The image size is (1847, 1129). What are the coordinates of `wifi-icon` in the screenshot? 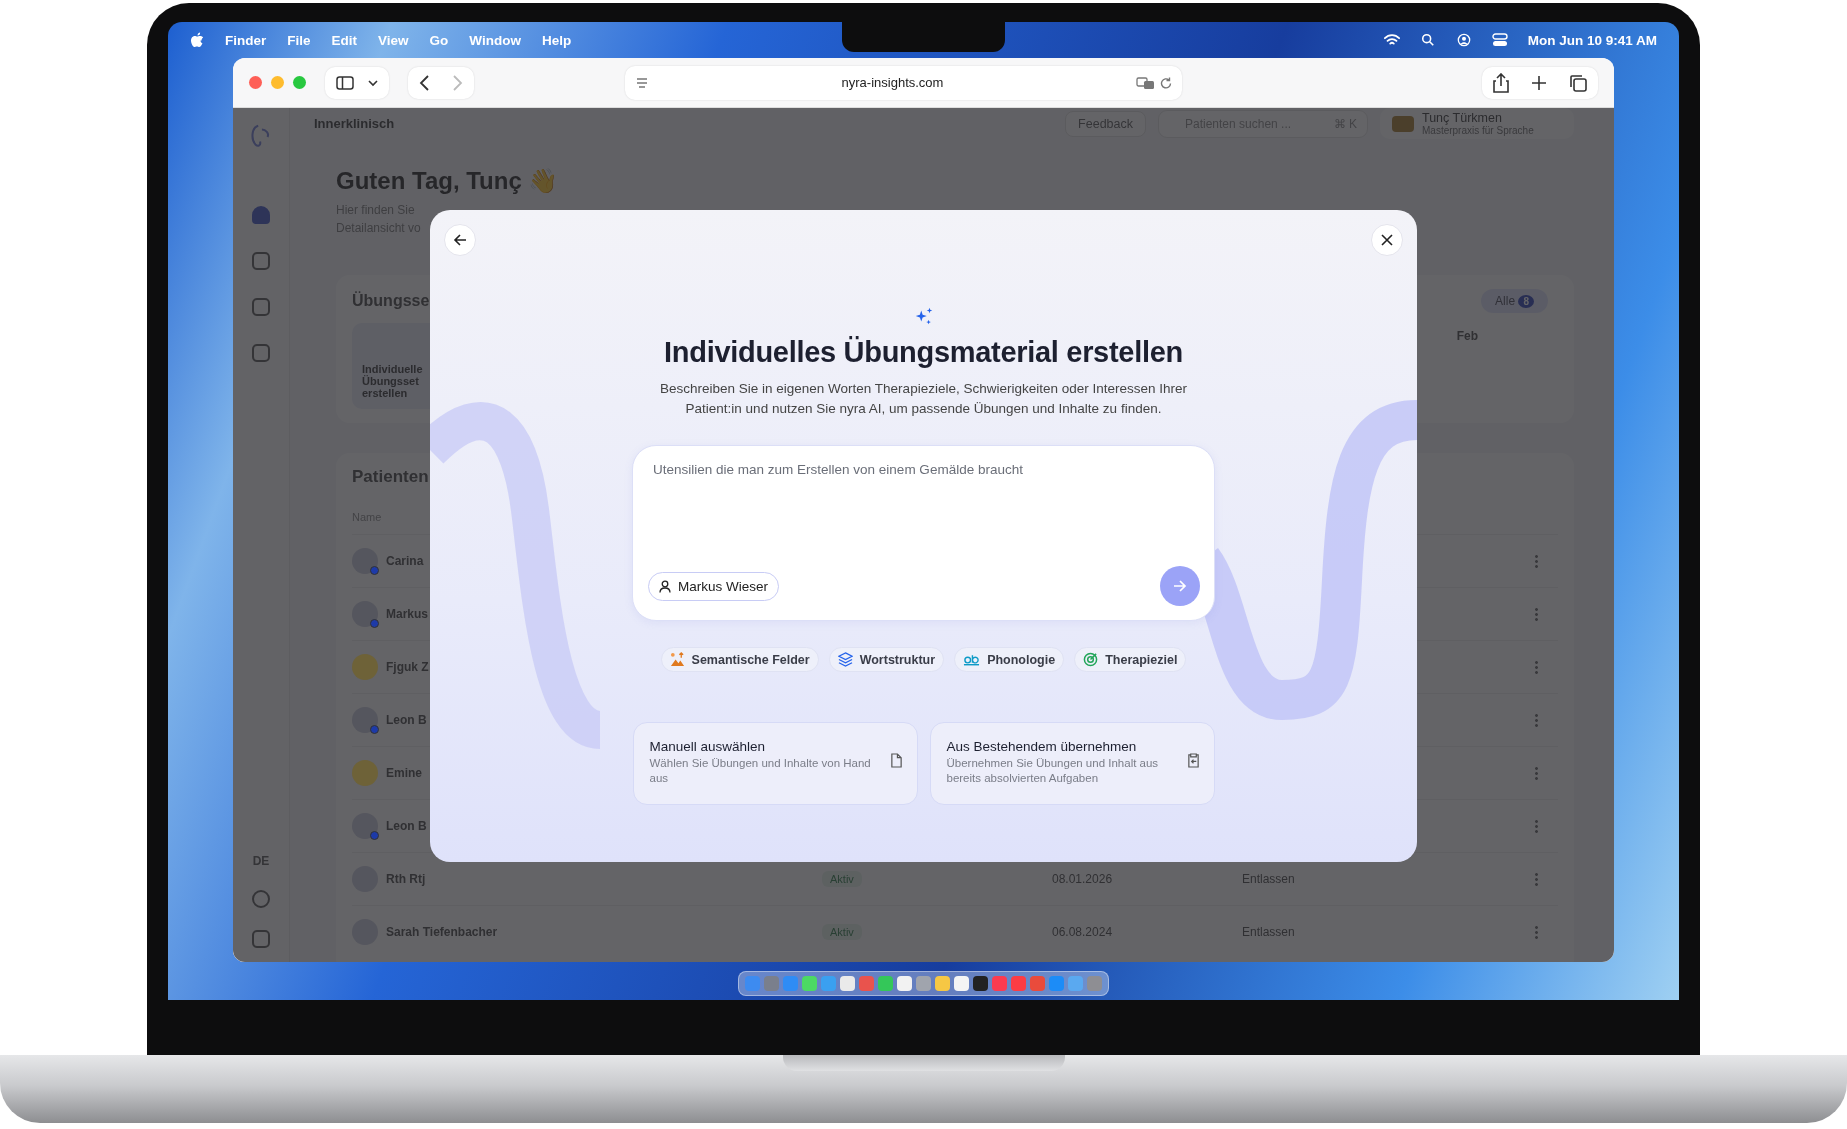 It's located at (1391, 40).